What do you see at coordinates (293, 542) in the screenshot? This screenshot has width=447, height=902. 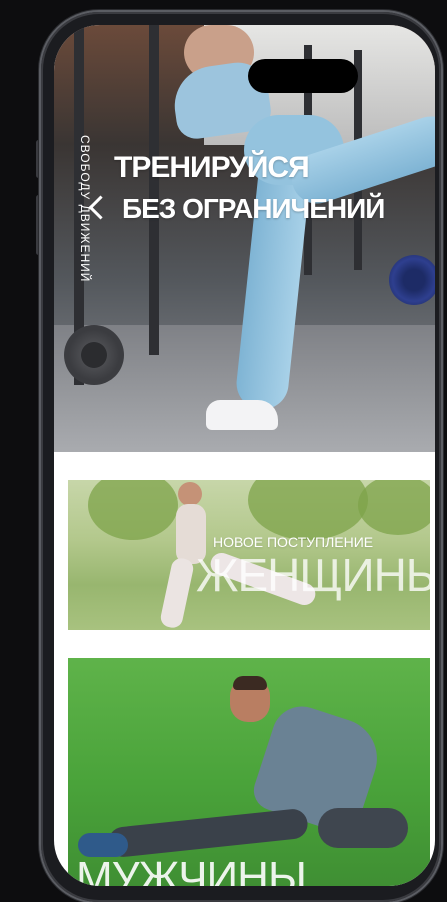 I see `card-subtitle: НОВОЕ ПОСТУПЛЕНИЕ` at bounding box center [293, 542].